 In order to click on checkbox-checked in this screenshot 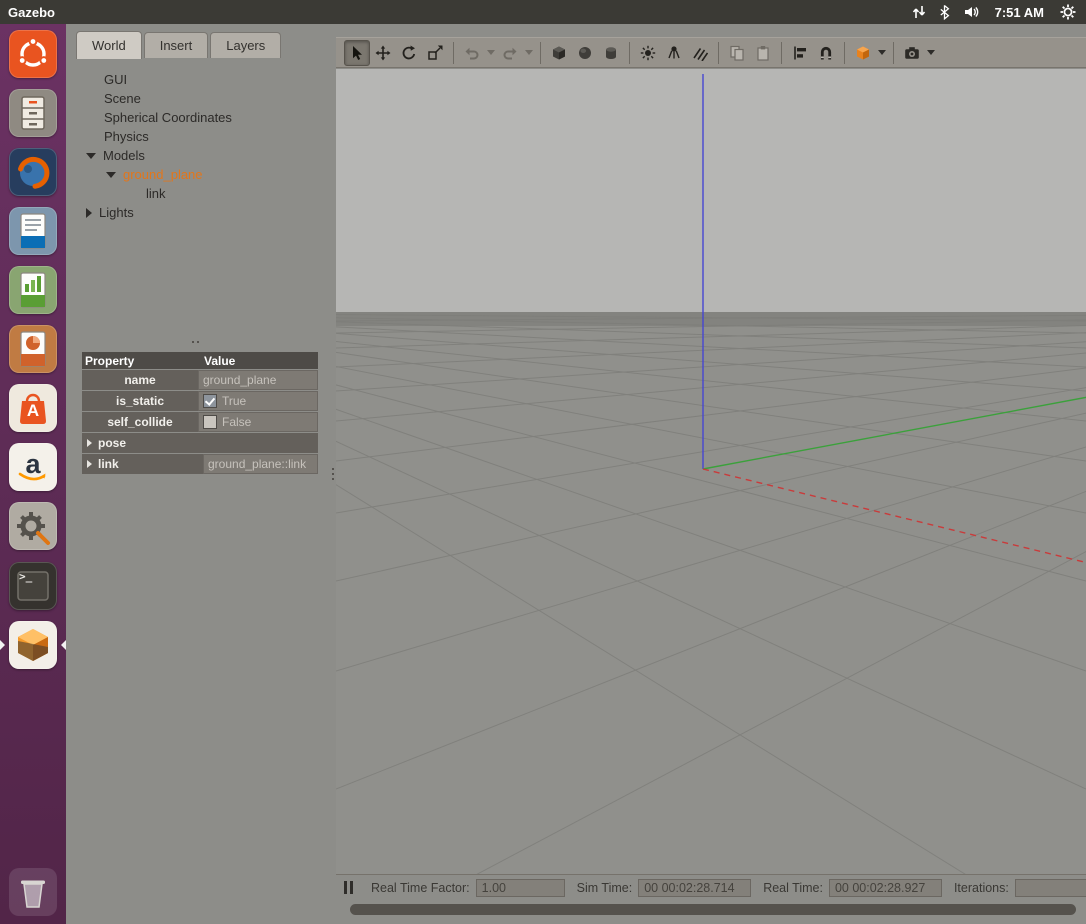, I will do `click(210, 401)`.